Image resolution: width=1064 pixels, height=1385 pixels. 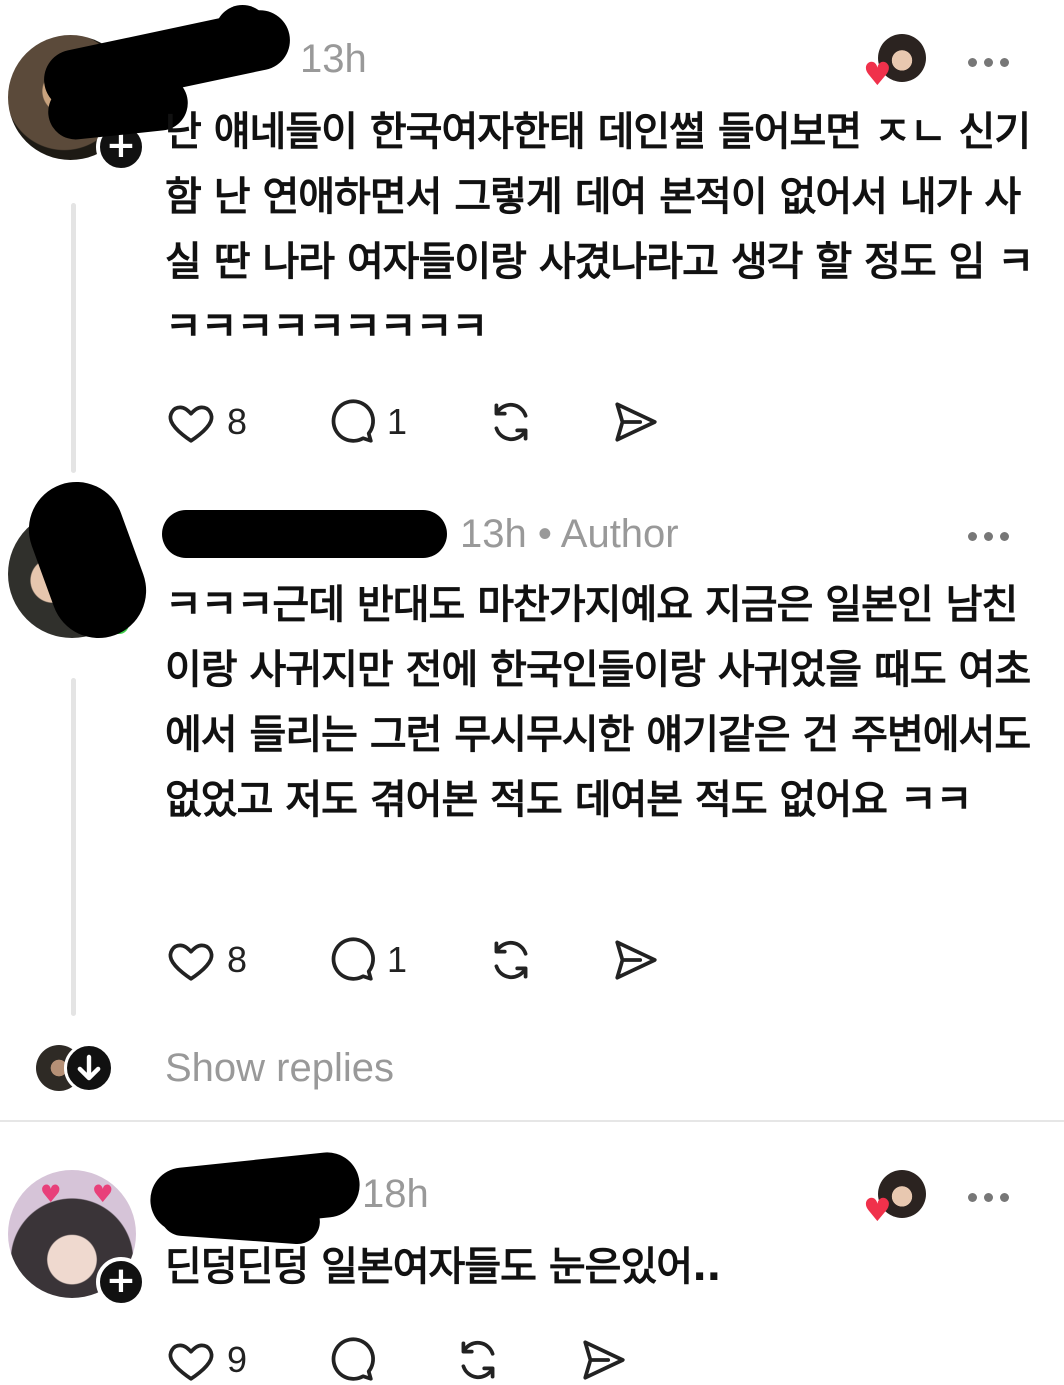 I want to click on show-replies-label: Show replies, so click(x=279, y=1068).